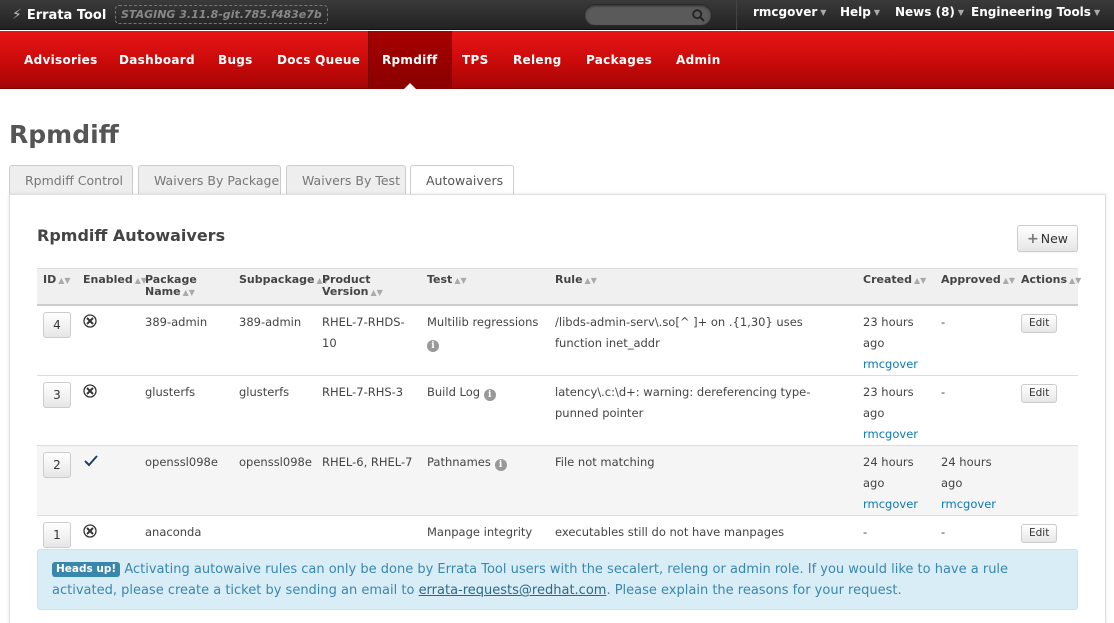 This screenshot has width=1114, height=623. I want to click on id-button: 3, so click(57, 394).